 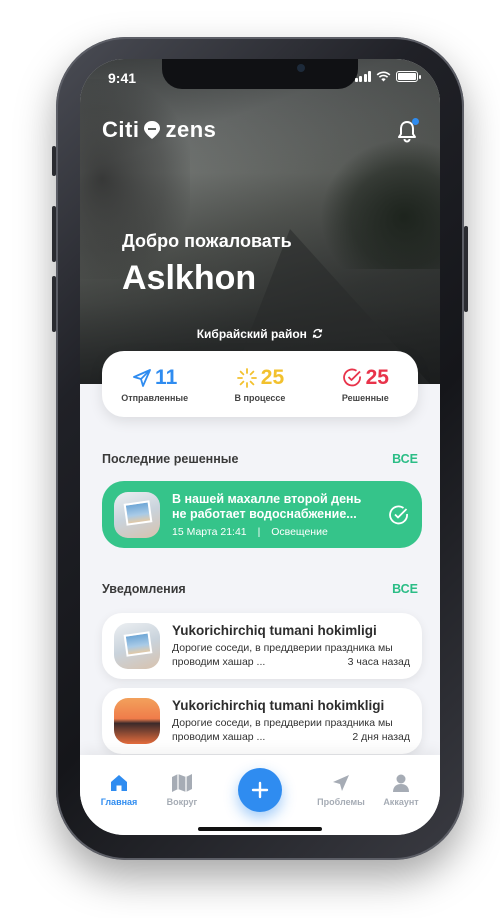 I want to click on tab-home: Главная, so click(x=119, y=790).